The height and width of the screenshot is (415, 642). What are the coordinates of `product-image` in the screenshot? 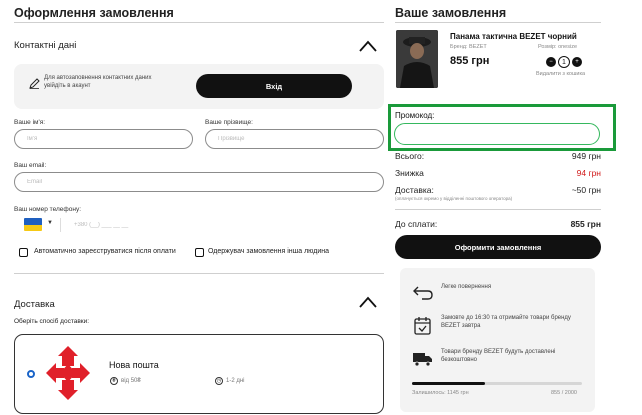 It's located at (417, 59).